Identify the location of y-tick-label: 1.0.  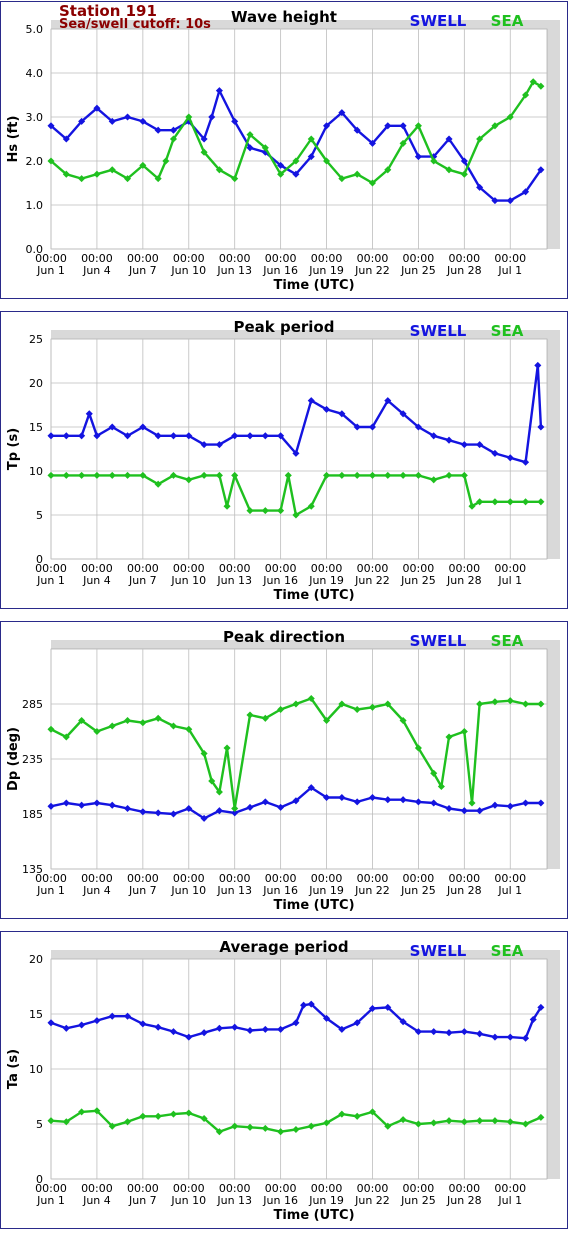
(35, 205).